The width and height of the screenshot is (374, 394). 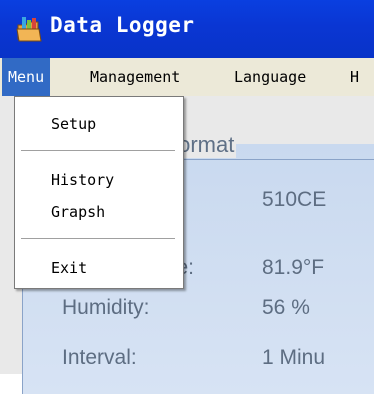 What do you see at coordinates (26, 77) in the screenshot?
I see `menu-menu: Menu` at bounding box center [26, 77].